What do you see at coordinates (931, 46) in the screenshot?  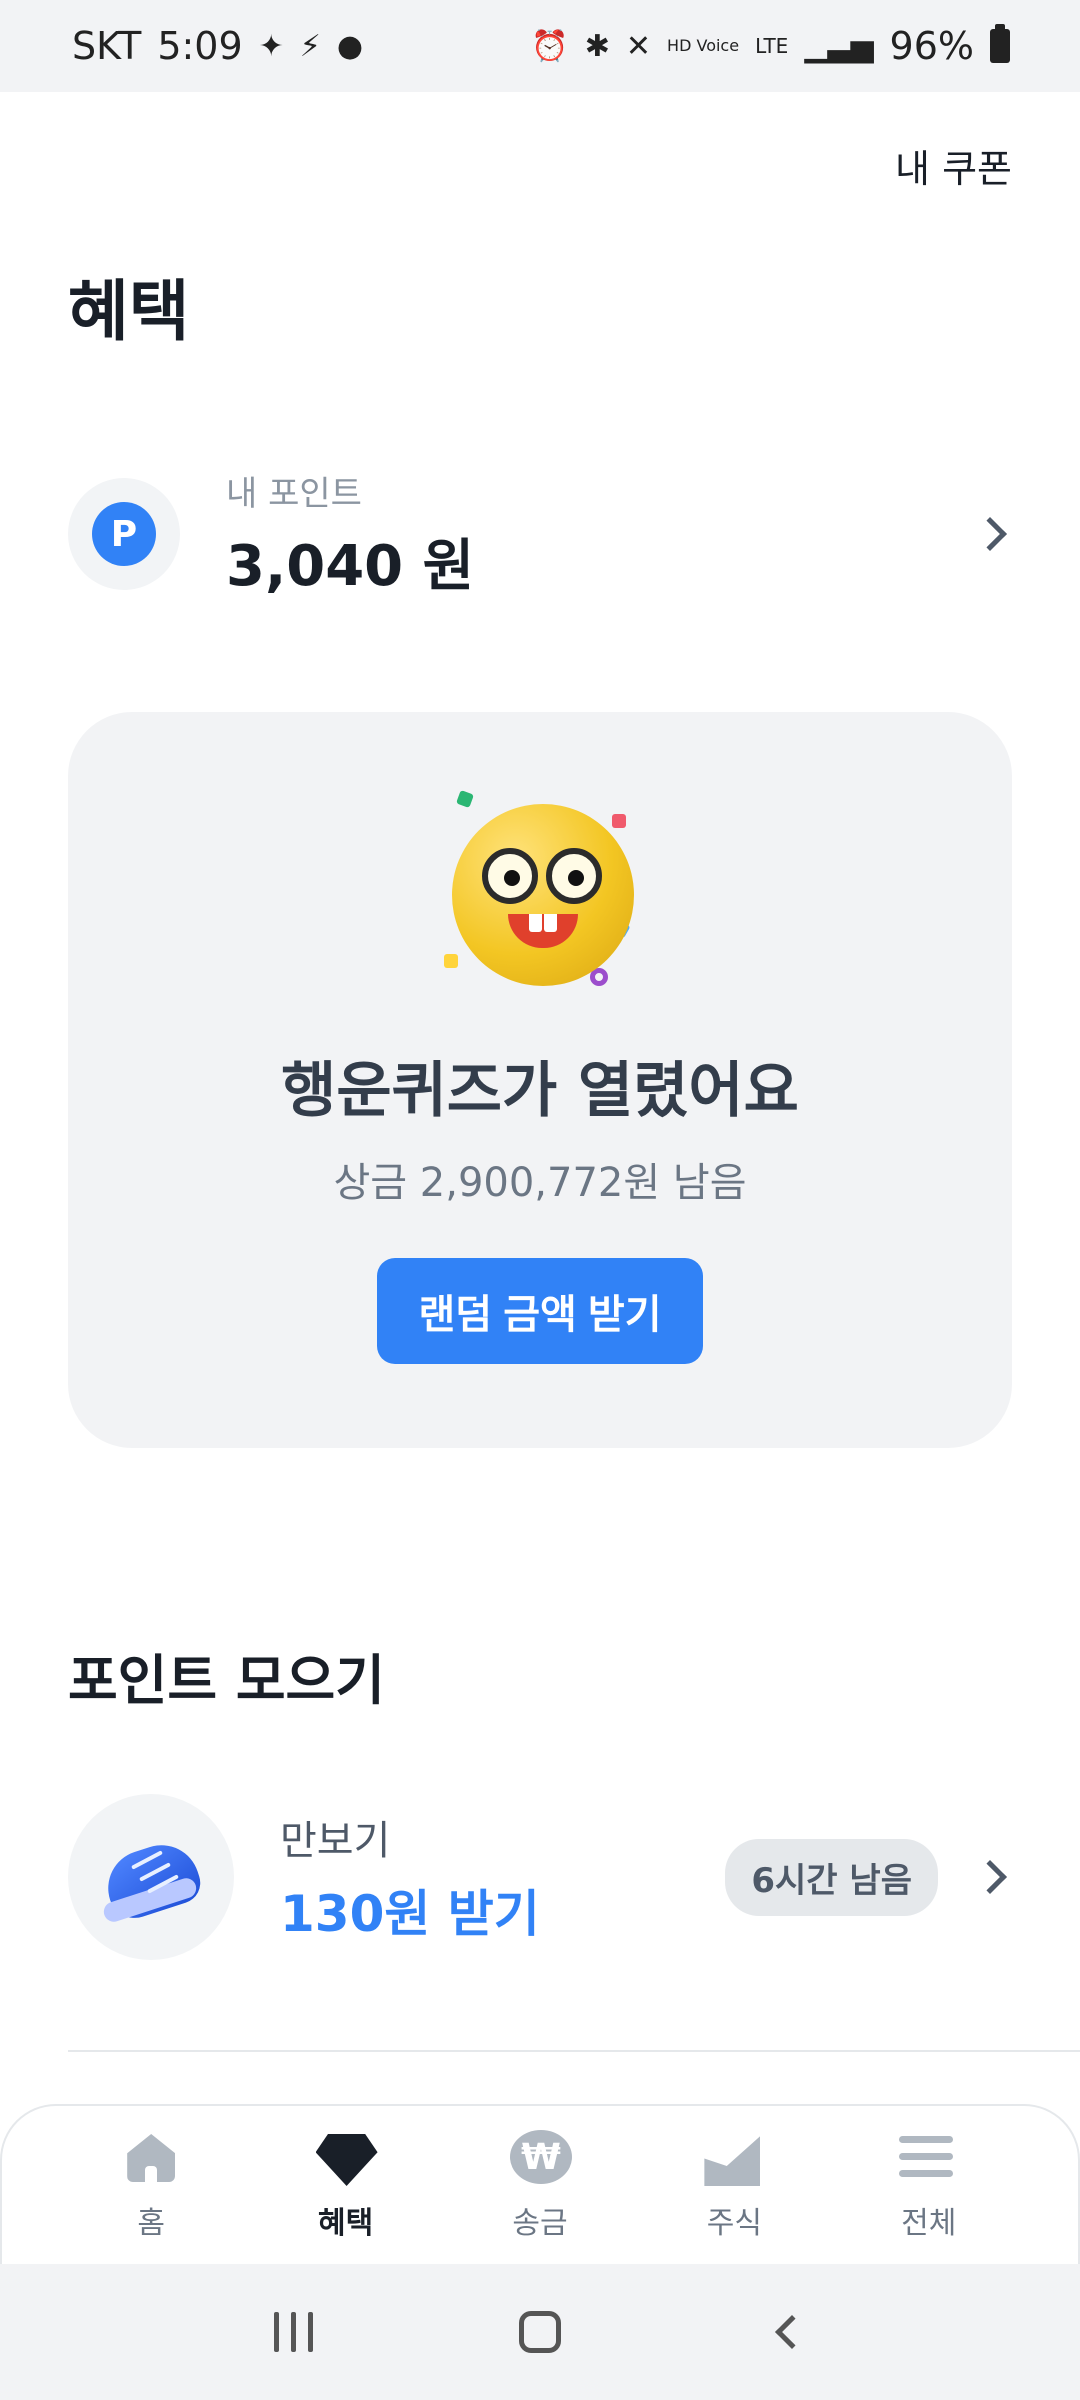 I see `battery-percent: 96%` at bounding box center [931, 46].